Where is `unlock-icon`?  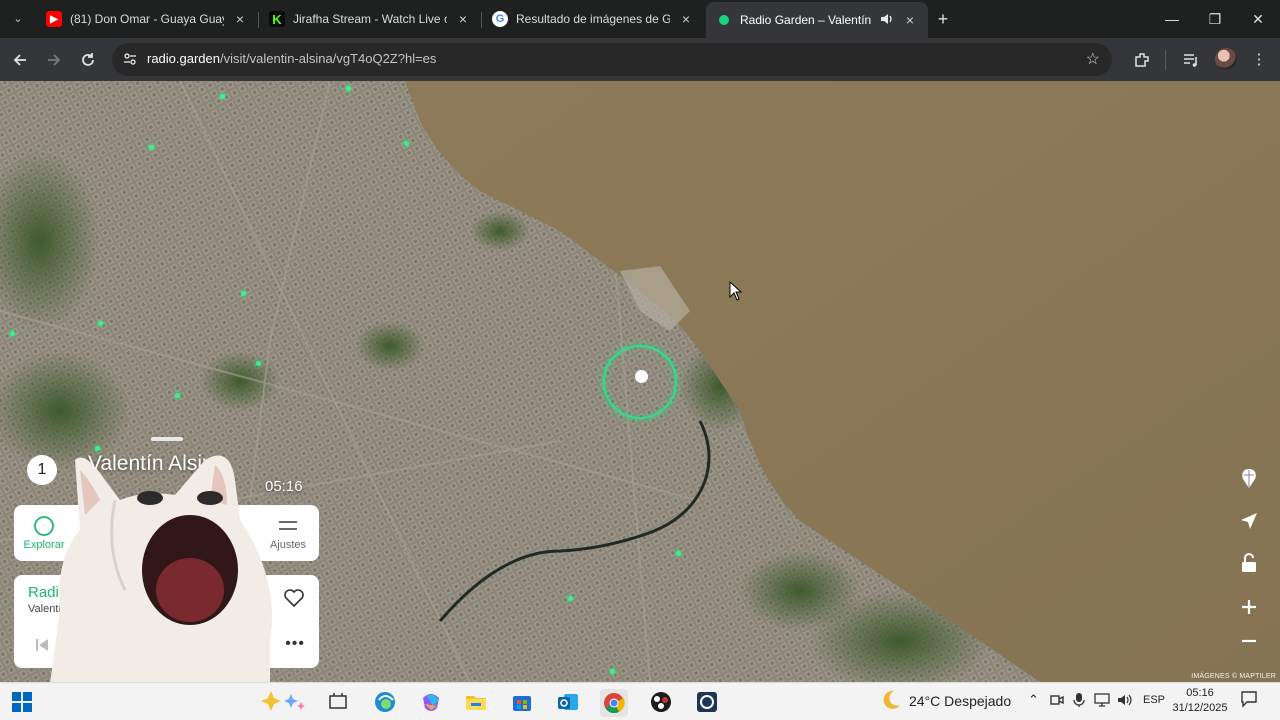 unlock-icon is located at coordinates (1249, 563).